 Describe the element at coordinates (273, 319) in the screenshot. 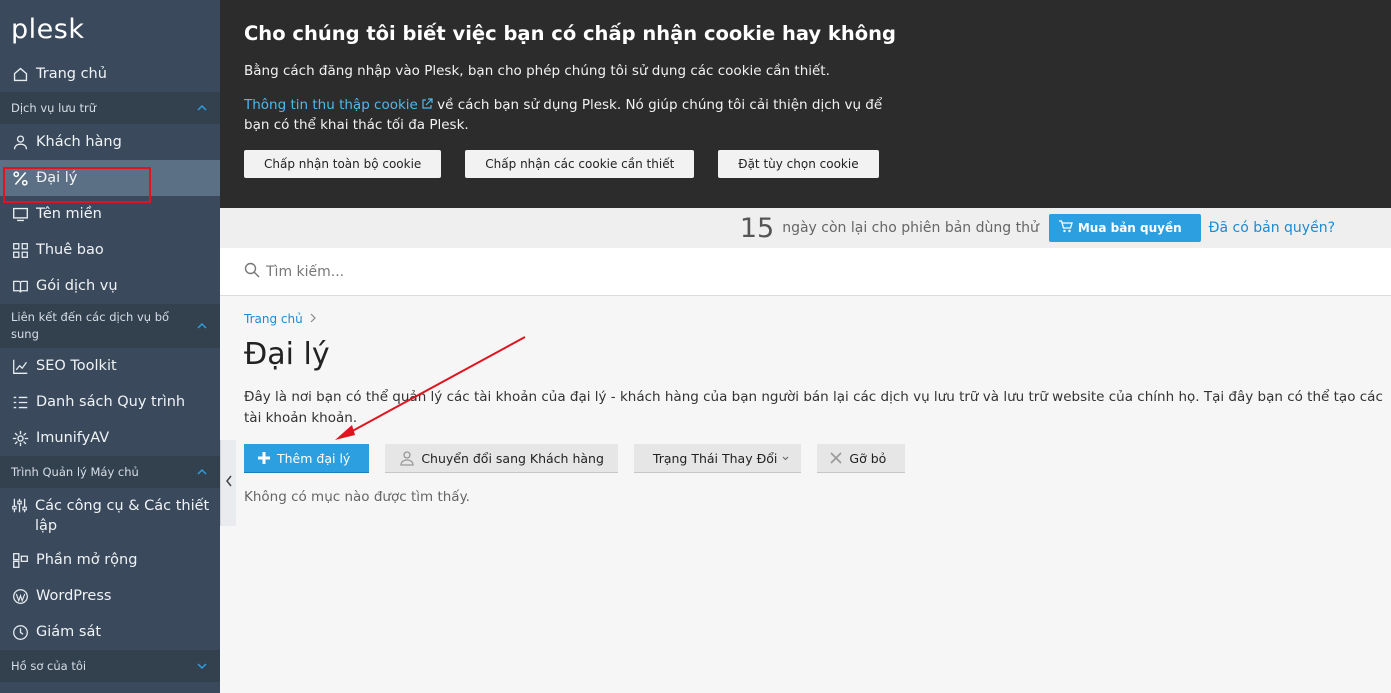

I see `breadcrumb-home-link: Trang chủ` at that location.